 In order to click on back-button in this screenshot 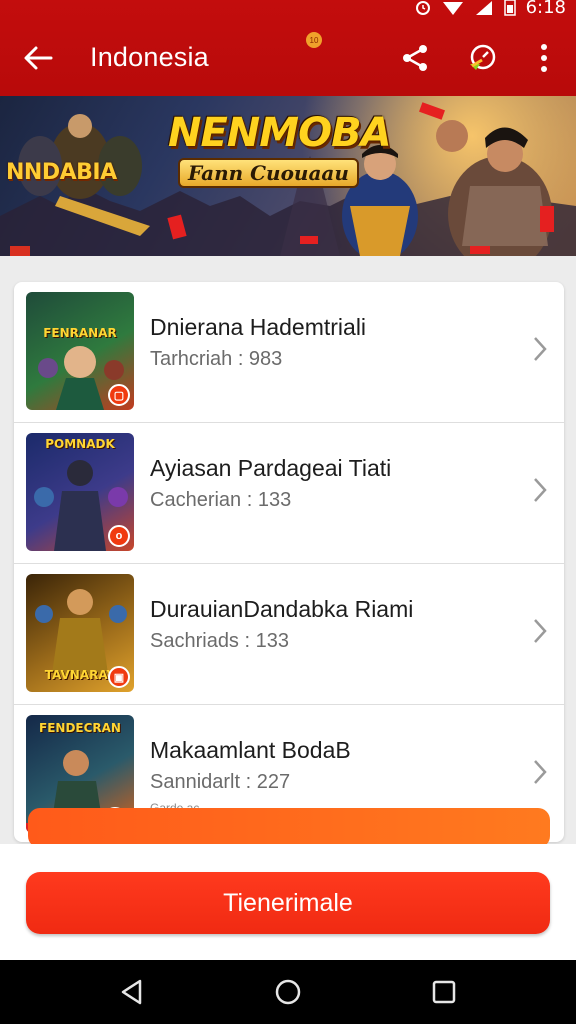, I will do `click(38, 58)`.